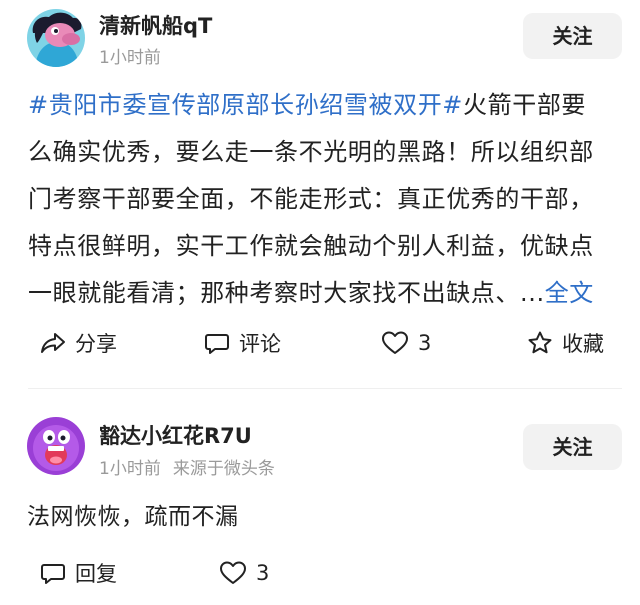  I want to click on full-text-link: 全文, so click(569, 293).